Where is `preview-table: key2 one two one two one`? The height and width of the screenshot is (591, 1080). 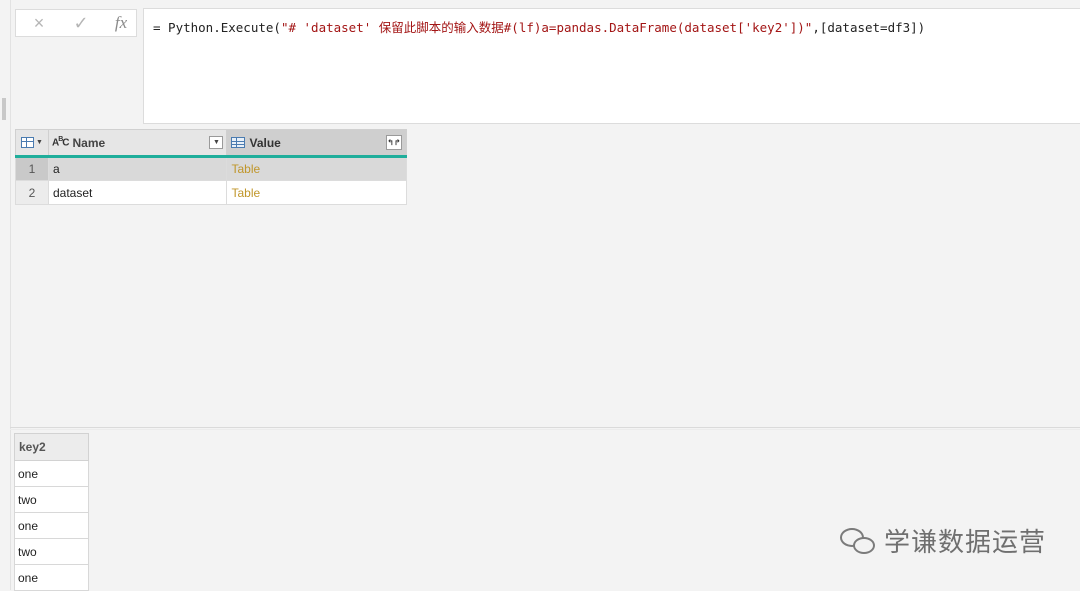 preview-table: key2 one two one two one is located at coordinates (51, 512).